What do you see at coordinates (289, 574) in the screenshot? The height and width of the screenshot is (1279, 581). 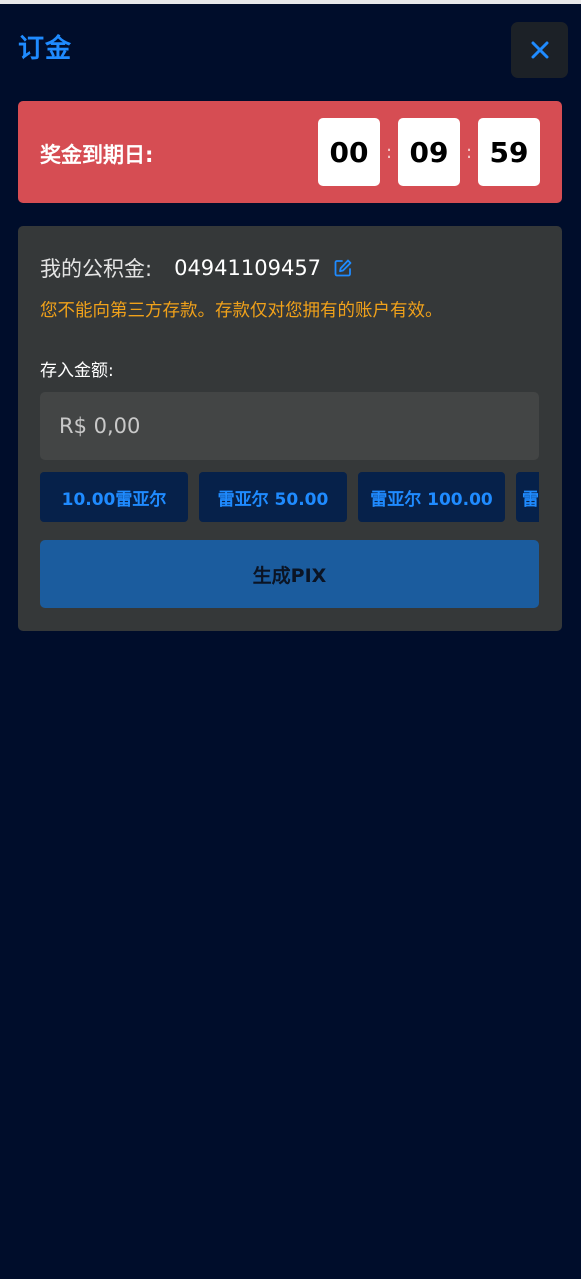 I see `generate-pix-button: 生成PIX` at bounding box center [289, 574].